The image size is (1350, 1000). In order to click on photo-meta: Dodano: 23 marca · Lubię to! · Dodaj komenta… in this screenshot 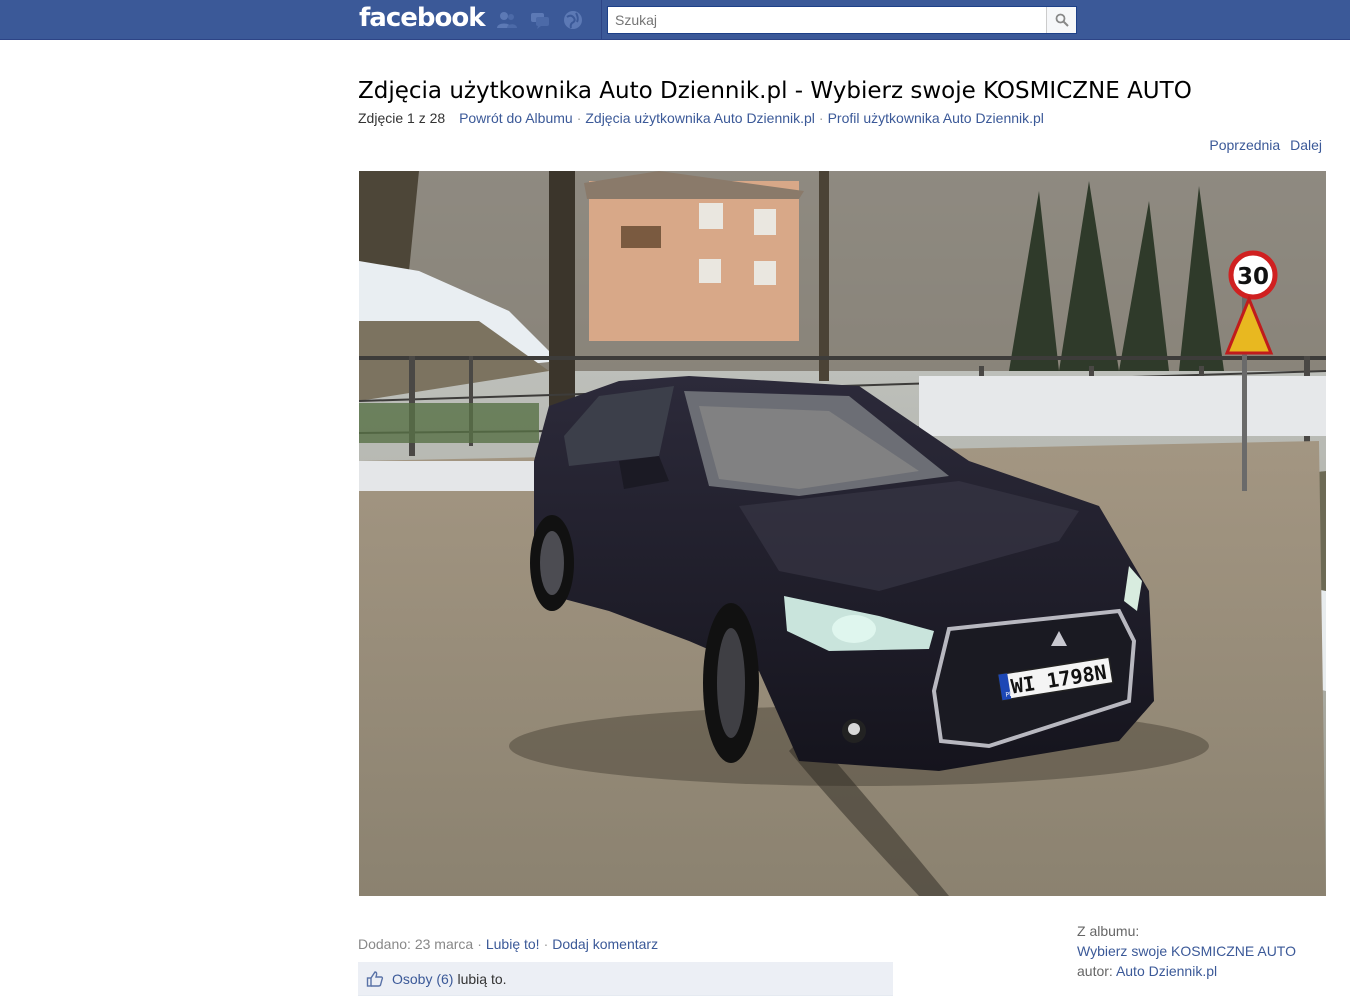, I will do `click(508, 944)`.